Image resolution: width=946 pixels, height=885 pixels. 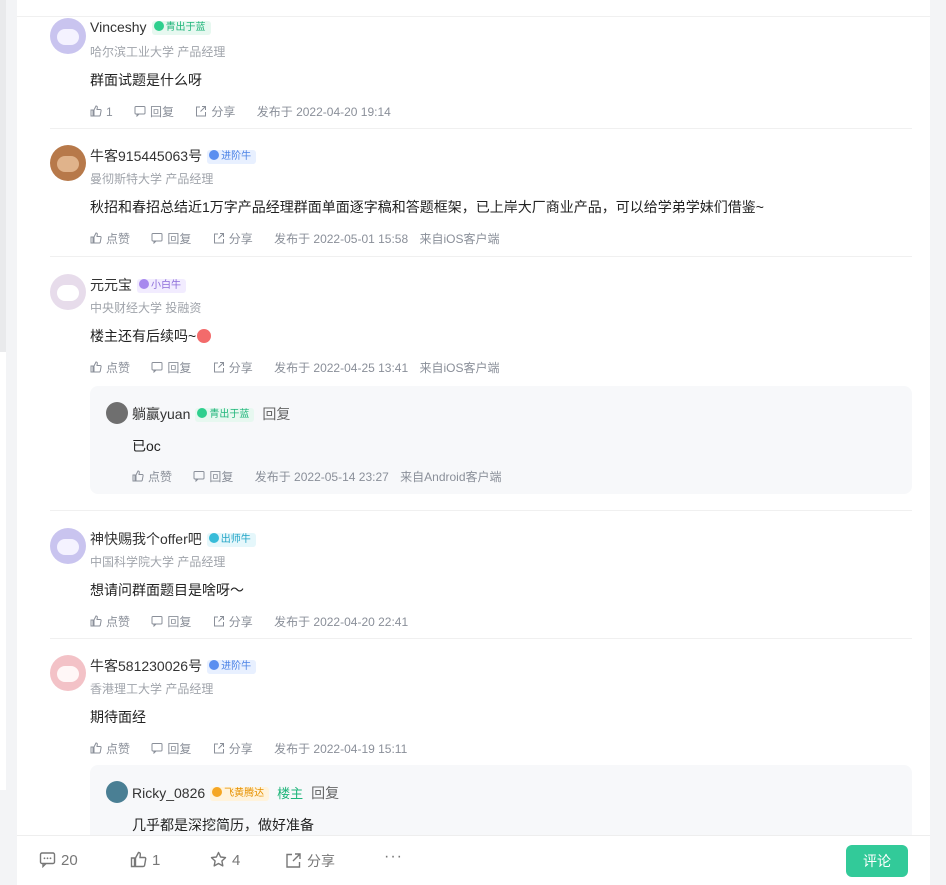 I want to click on badge-label: 小白牛, so click(x=166, y=285).